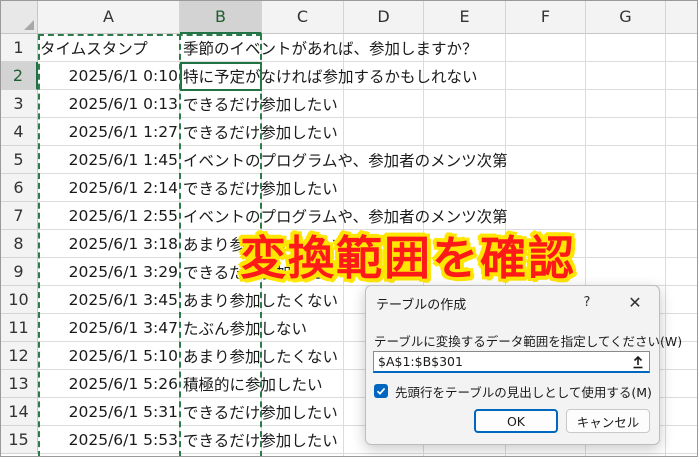  Describe the element at coordinates (109, 384) in the screenshot. I see `cell-a13: 2025/6/1 5:26` at that location.